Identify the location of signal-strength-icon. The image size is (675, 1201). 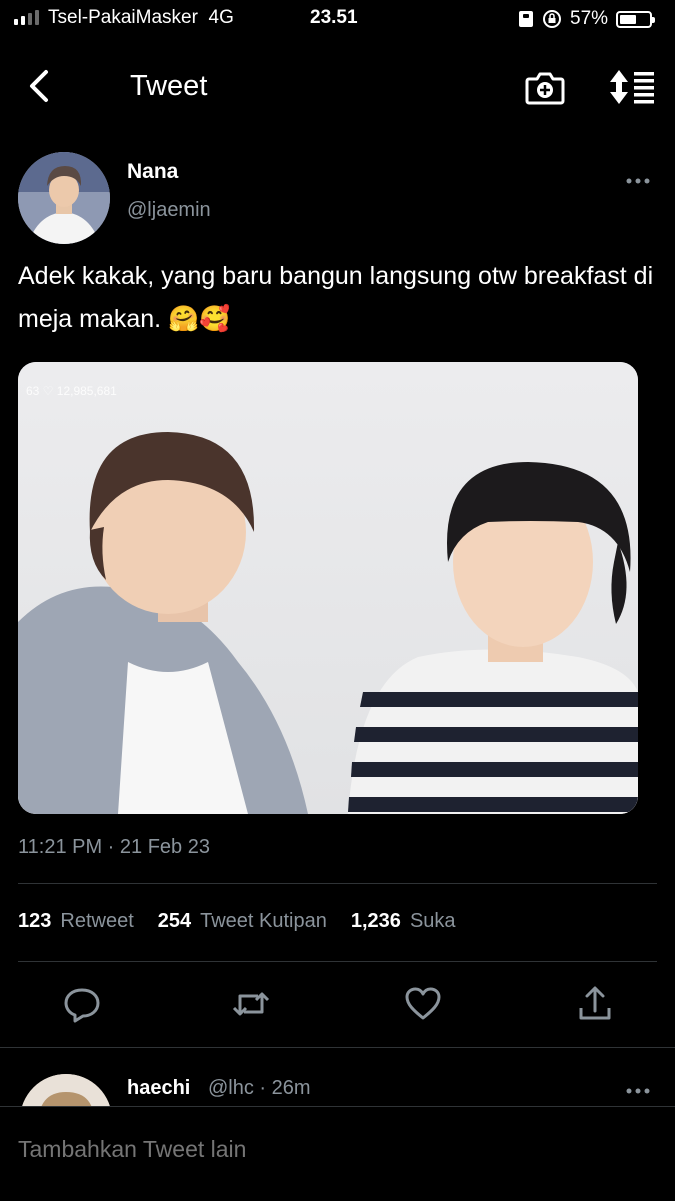
(26, 17).